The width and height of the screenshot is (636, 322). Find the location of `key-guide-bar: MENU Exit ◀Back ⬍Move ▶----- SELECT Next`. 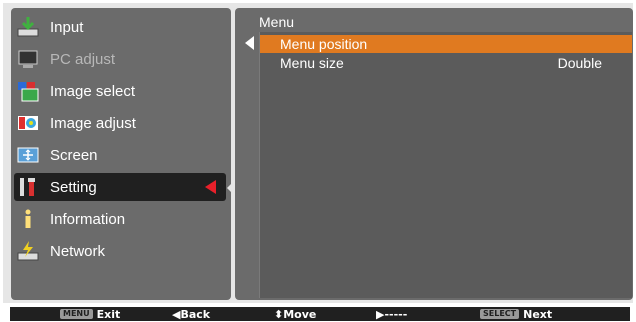

key-guide-bar: MENU Exit ◀Back ⬍Move ▶----- SELECT Next is located at coordinates (320, 314).